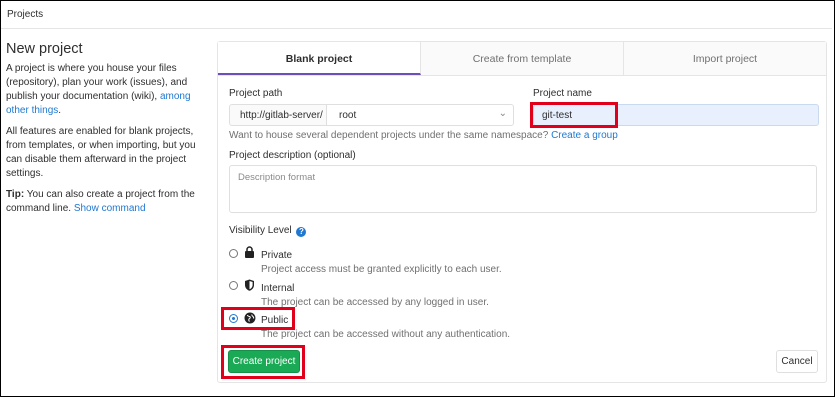 This screenshot has height=397, width=835. Describe the element at coordinates (44, 49) in the screenshot. I see `page-title: New project` at that location.